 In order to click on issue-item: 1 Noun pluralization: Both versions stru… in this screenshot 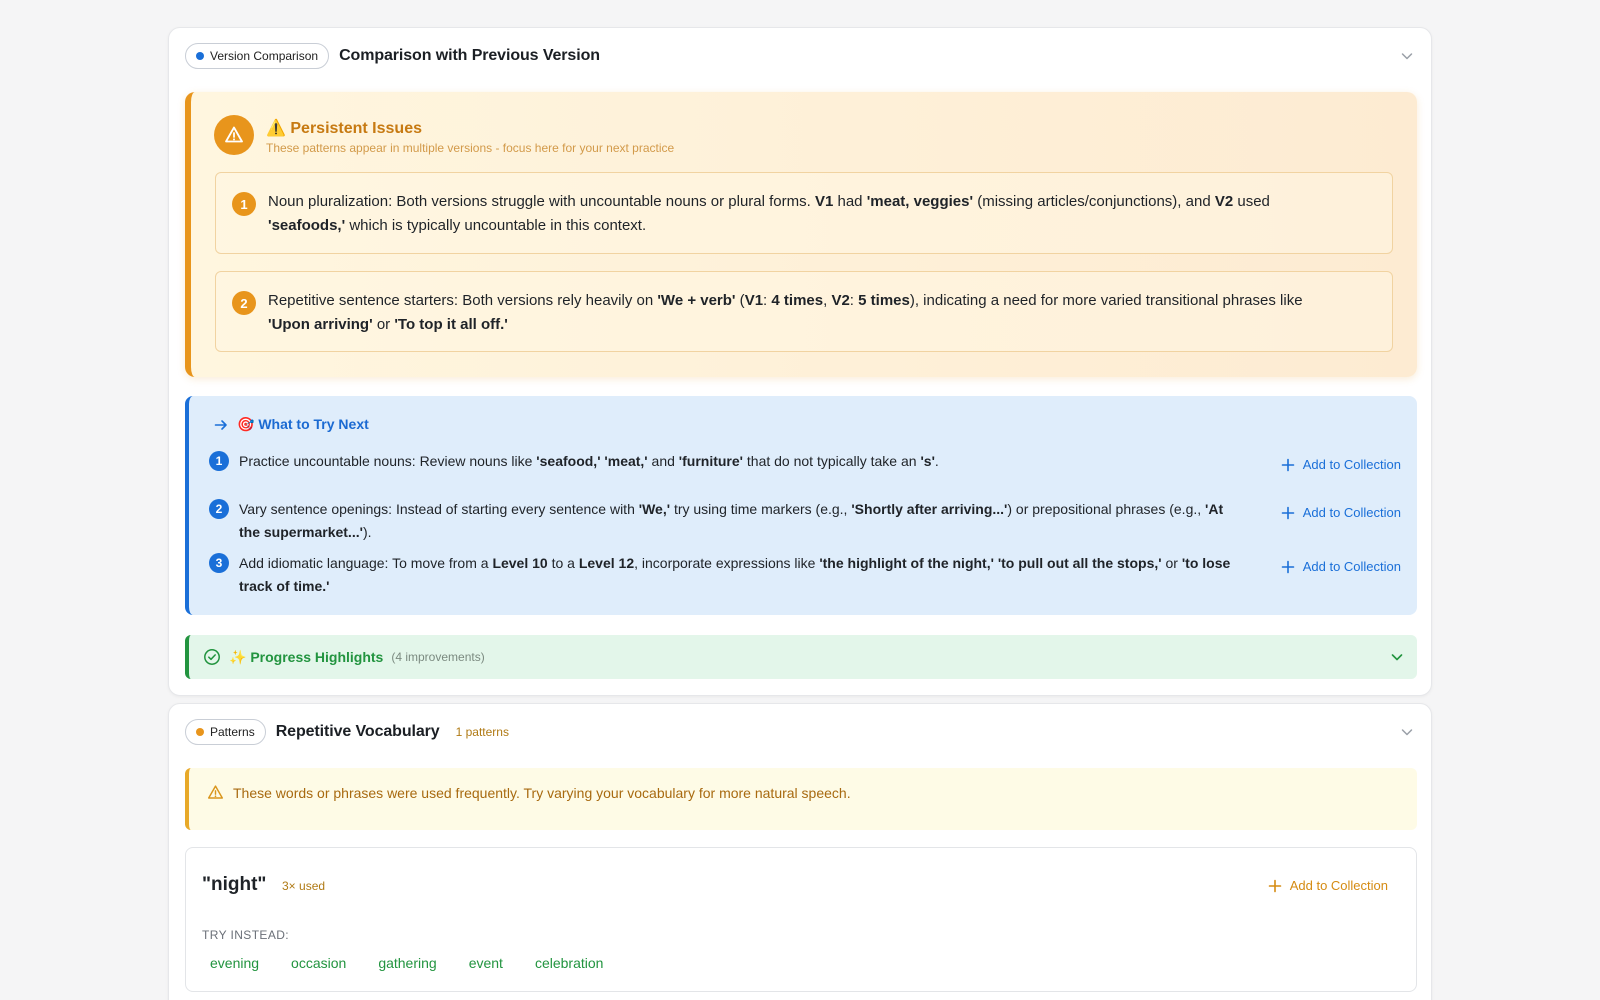, I will do `click(804, 213)`.